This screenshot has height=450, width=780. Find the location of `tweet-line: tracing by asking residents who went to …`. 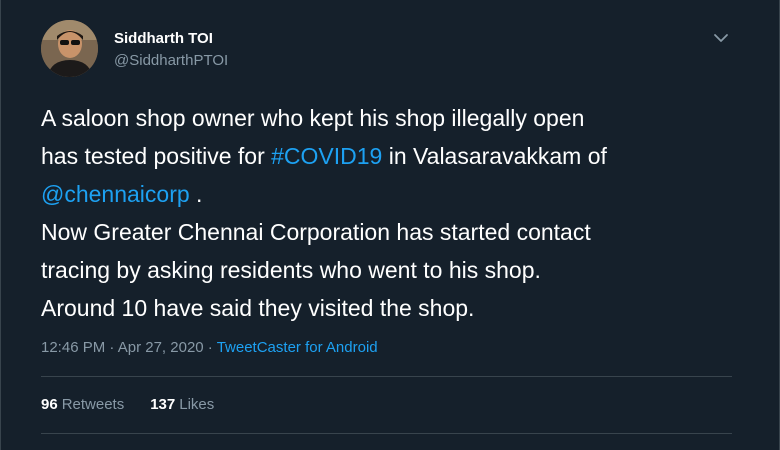

tweet-line: tracing by asking residents who went to … is located at coordinates (291, 270).